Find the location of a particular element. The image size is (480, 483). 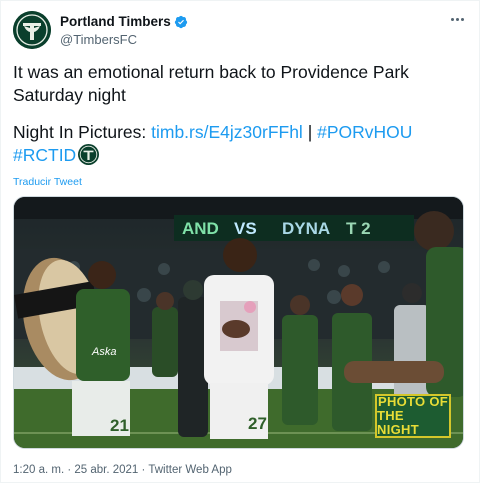

photo-of-the-night-badge: PHOTO OF THE NIGHT is located at coordinates (413, 416).